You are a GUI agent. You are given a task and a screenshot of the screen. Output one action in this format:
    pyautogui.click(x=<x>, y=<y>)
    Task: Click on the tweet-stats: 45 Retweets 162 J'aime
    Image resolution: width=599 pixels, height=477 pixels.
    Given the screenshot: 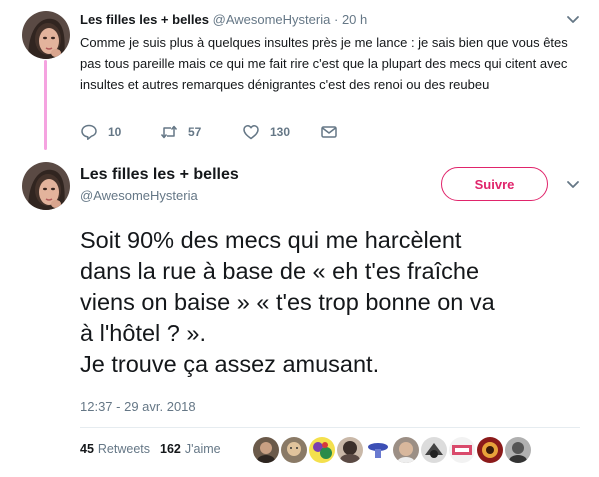 What is the action you would take?
    pyautogui.click(x=155, y=449)
    